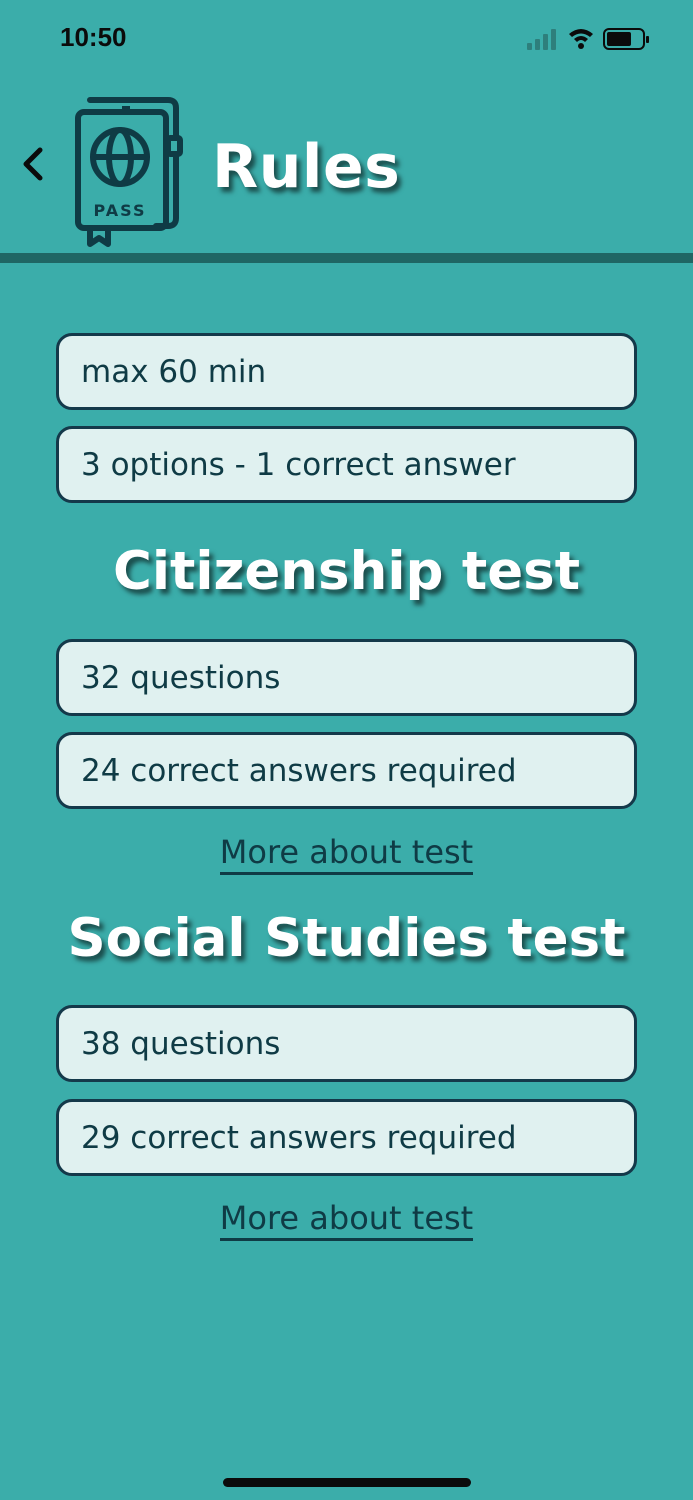 The width and height of the screenshot is (693, 1500). What do you see at coordinates (181, 677) in the screenshot?
I see `rule-text: 32 questions` at bounding box center [181, 677].